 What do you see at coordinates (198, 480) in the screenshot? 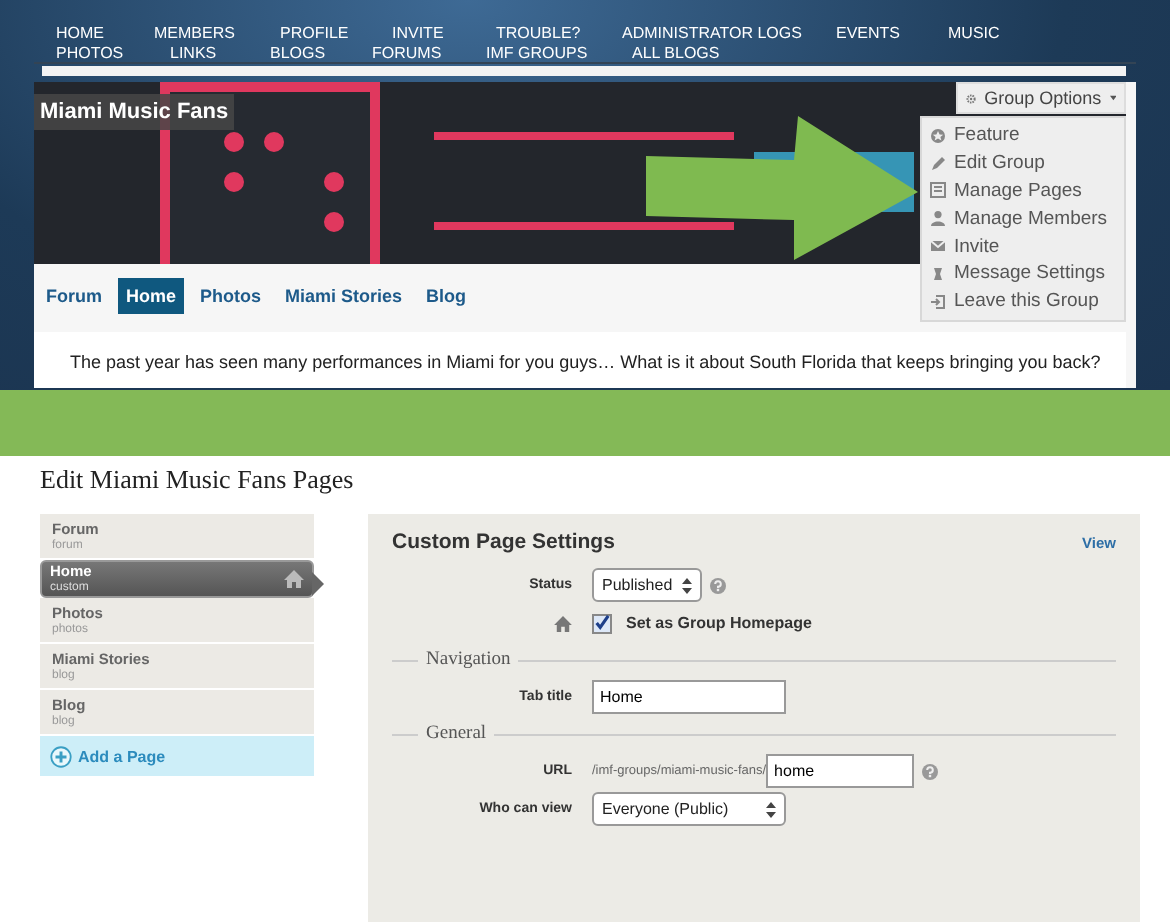
I see `page-title: Edit Miami Music Fans Pages` at bounding box center [198, 480].